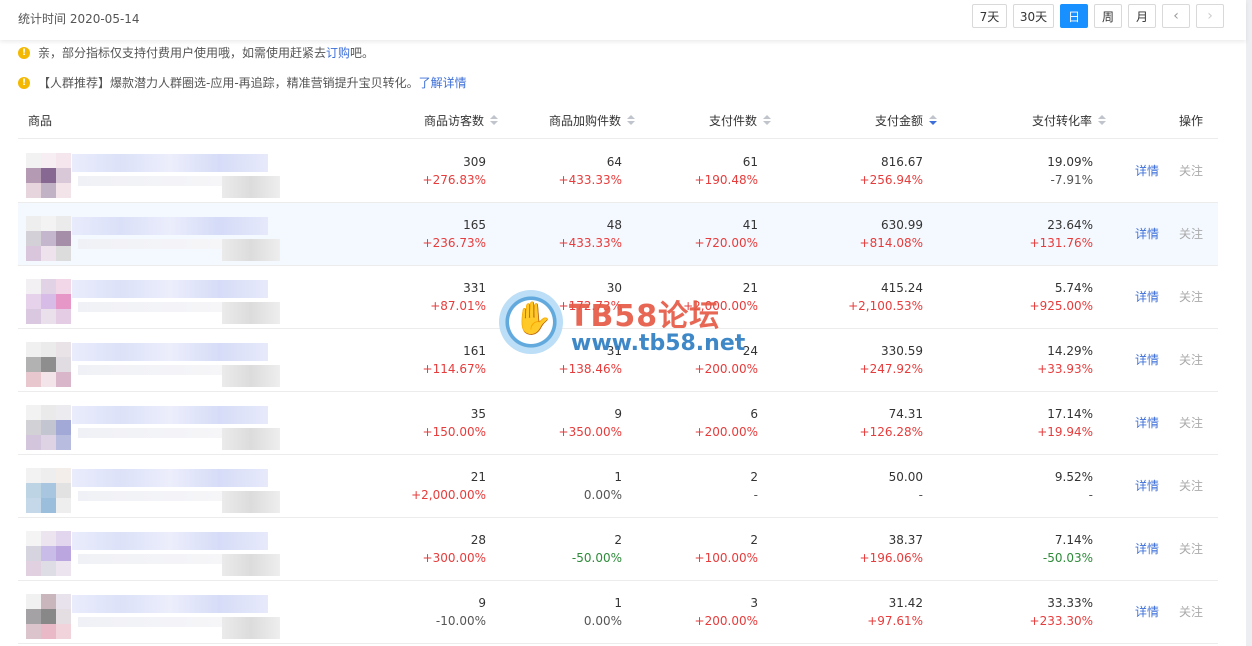 The image size is (1252, 646). Describe the element at coordinates (1142, 16) in the screenshot. I see `range-month-button: 月` at that location.